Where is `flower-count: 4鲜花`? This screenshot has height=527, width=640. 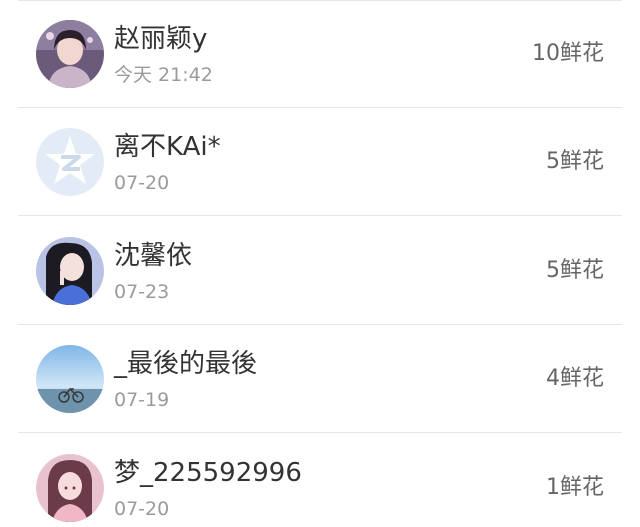
flower-count: 4鲜花 is located at coordinates (575, 378).